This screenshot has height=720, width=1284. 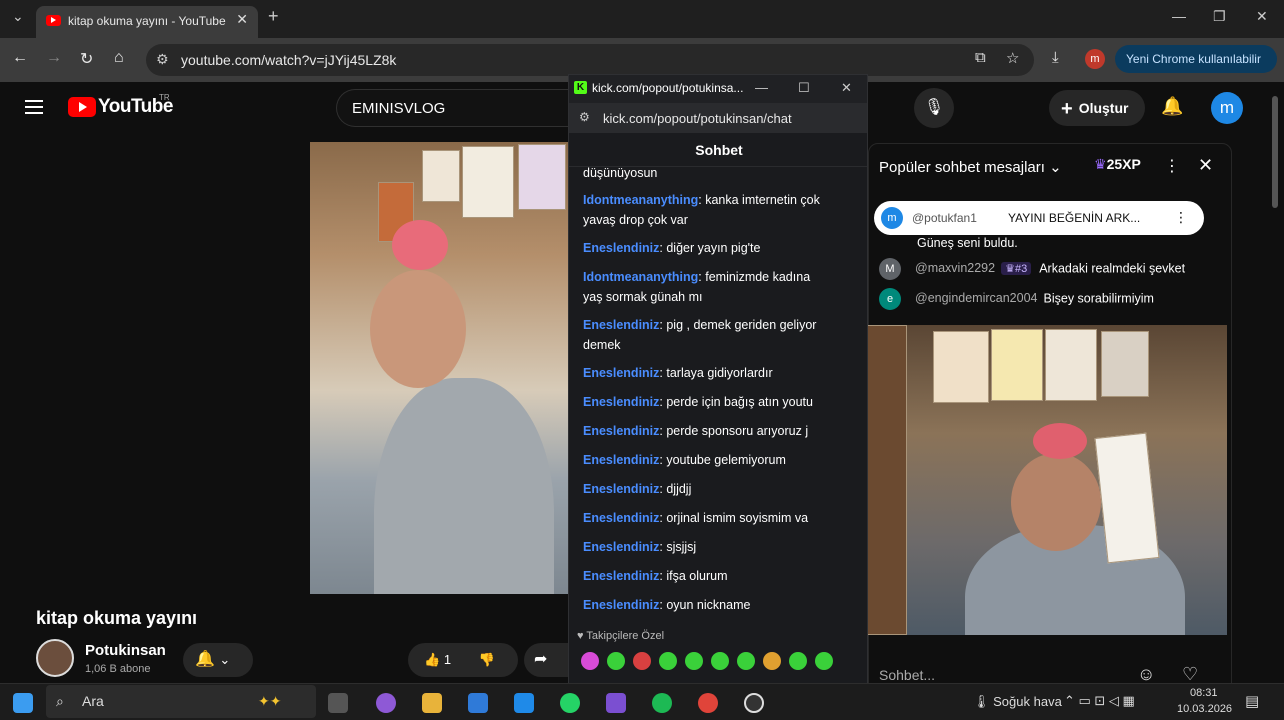 I want to click on clock-date: 10.03.2026, so click(x=1204, y=709).